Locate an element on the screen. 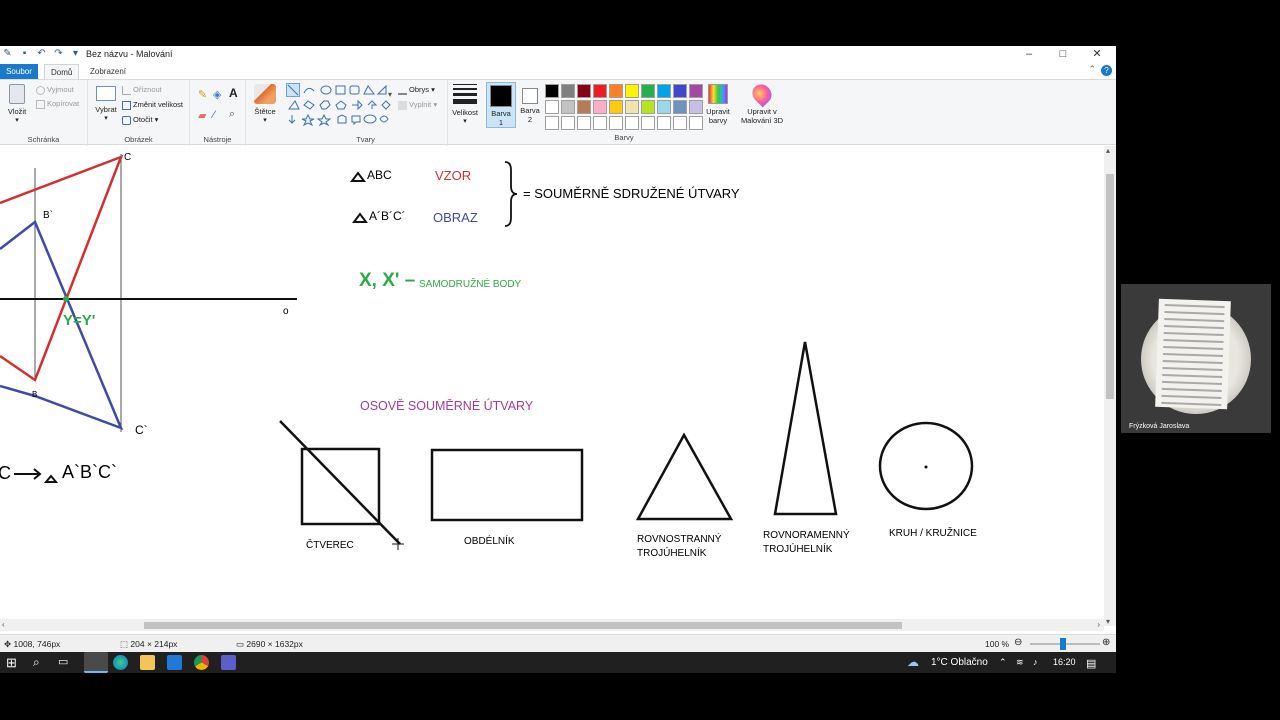  redo-icon: ↷ is located at coordinates (58, 53).